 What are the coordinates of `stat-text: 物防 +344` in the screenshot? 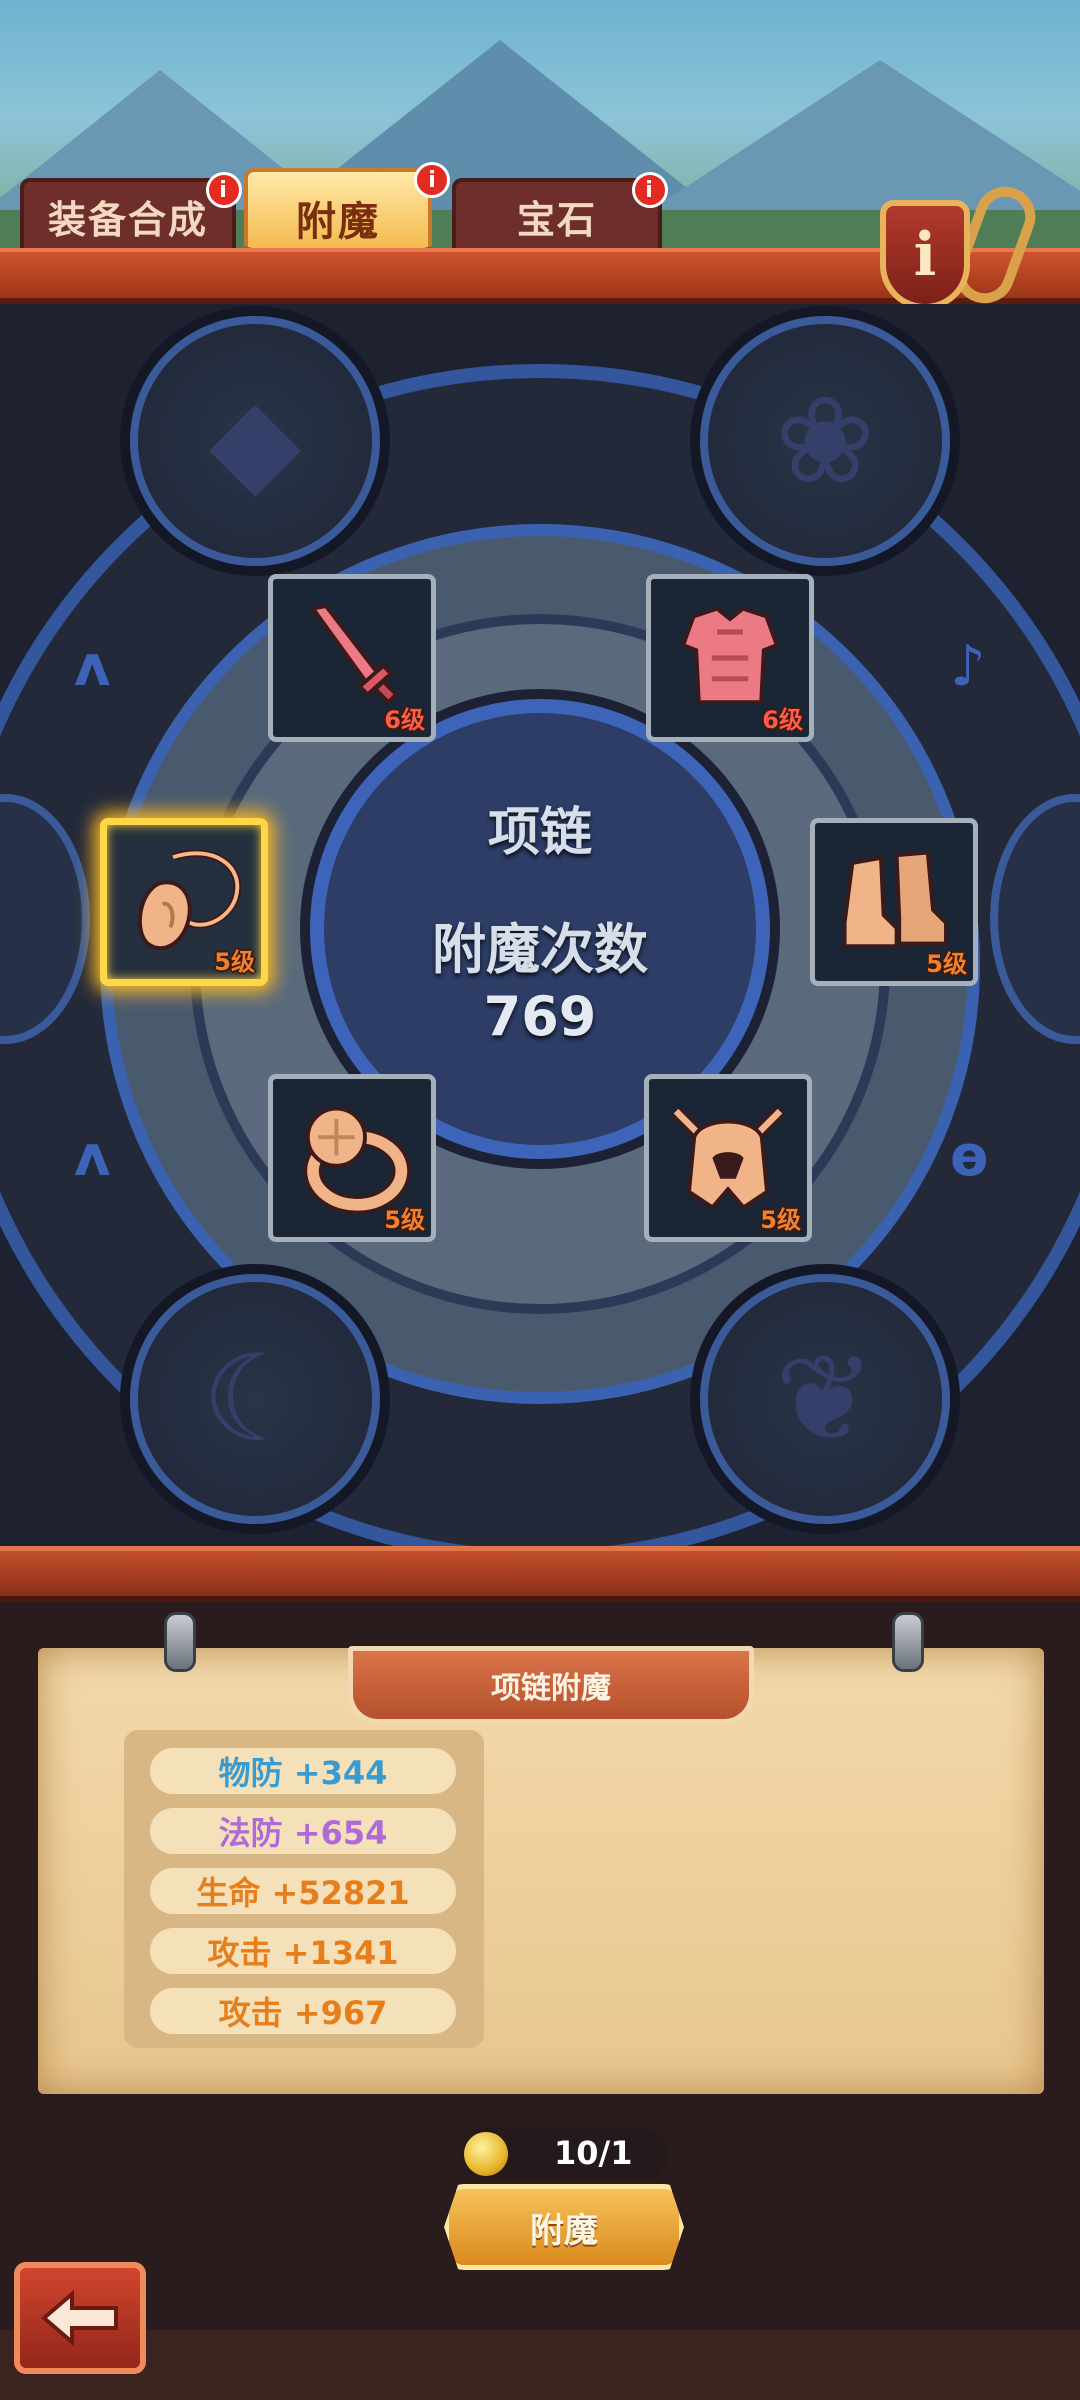 It's located at (303, 1773).